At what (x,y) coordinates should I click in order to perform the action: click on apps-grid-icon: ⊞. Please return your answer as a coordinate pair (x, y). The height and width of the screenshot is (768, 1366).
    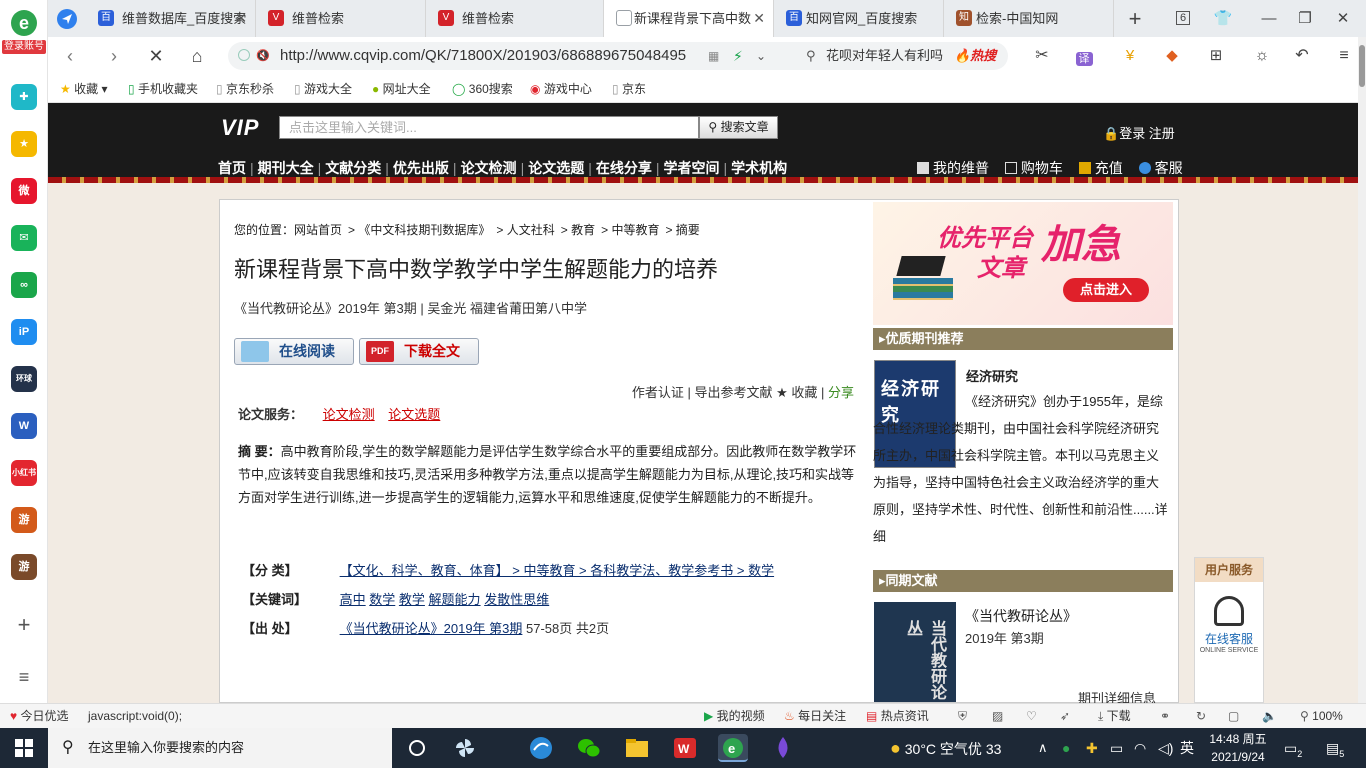
    Looking at the image, I should click on (1216, 56).